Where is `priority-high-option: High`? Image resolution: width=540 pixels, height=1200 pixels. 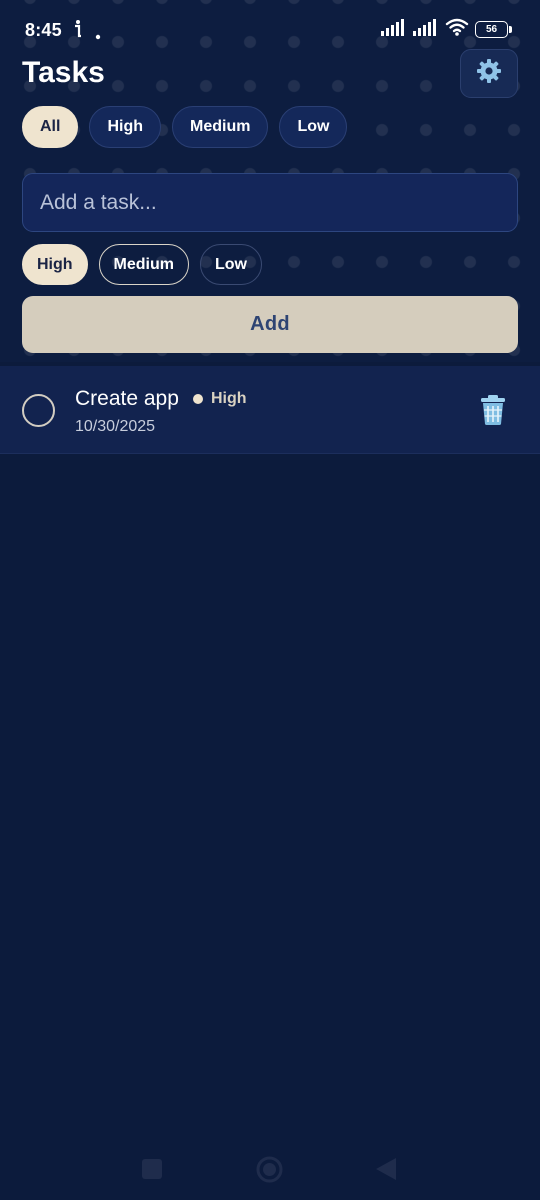 priority-high-option: High is located at coordinates (55, 264).